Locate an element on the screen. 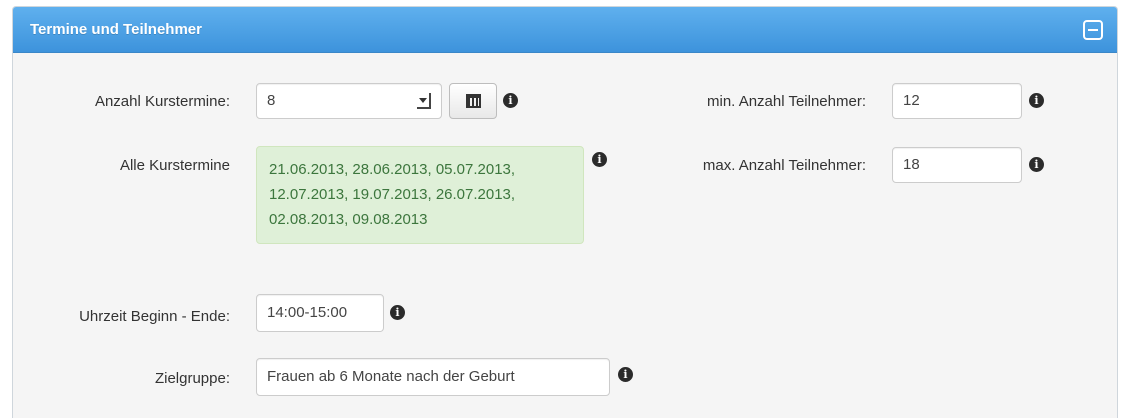 This screenshot has width=1122, height=418. calendar-button is located at coordinates (473, 101).